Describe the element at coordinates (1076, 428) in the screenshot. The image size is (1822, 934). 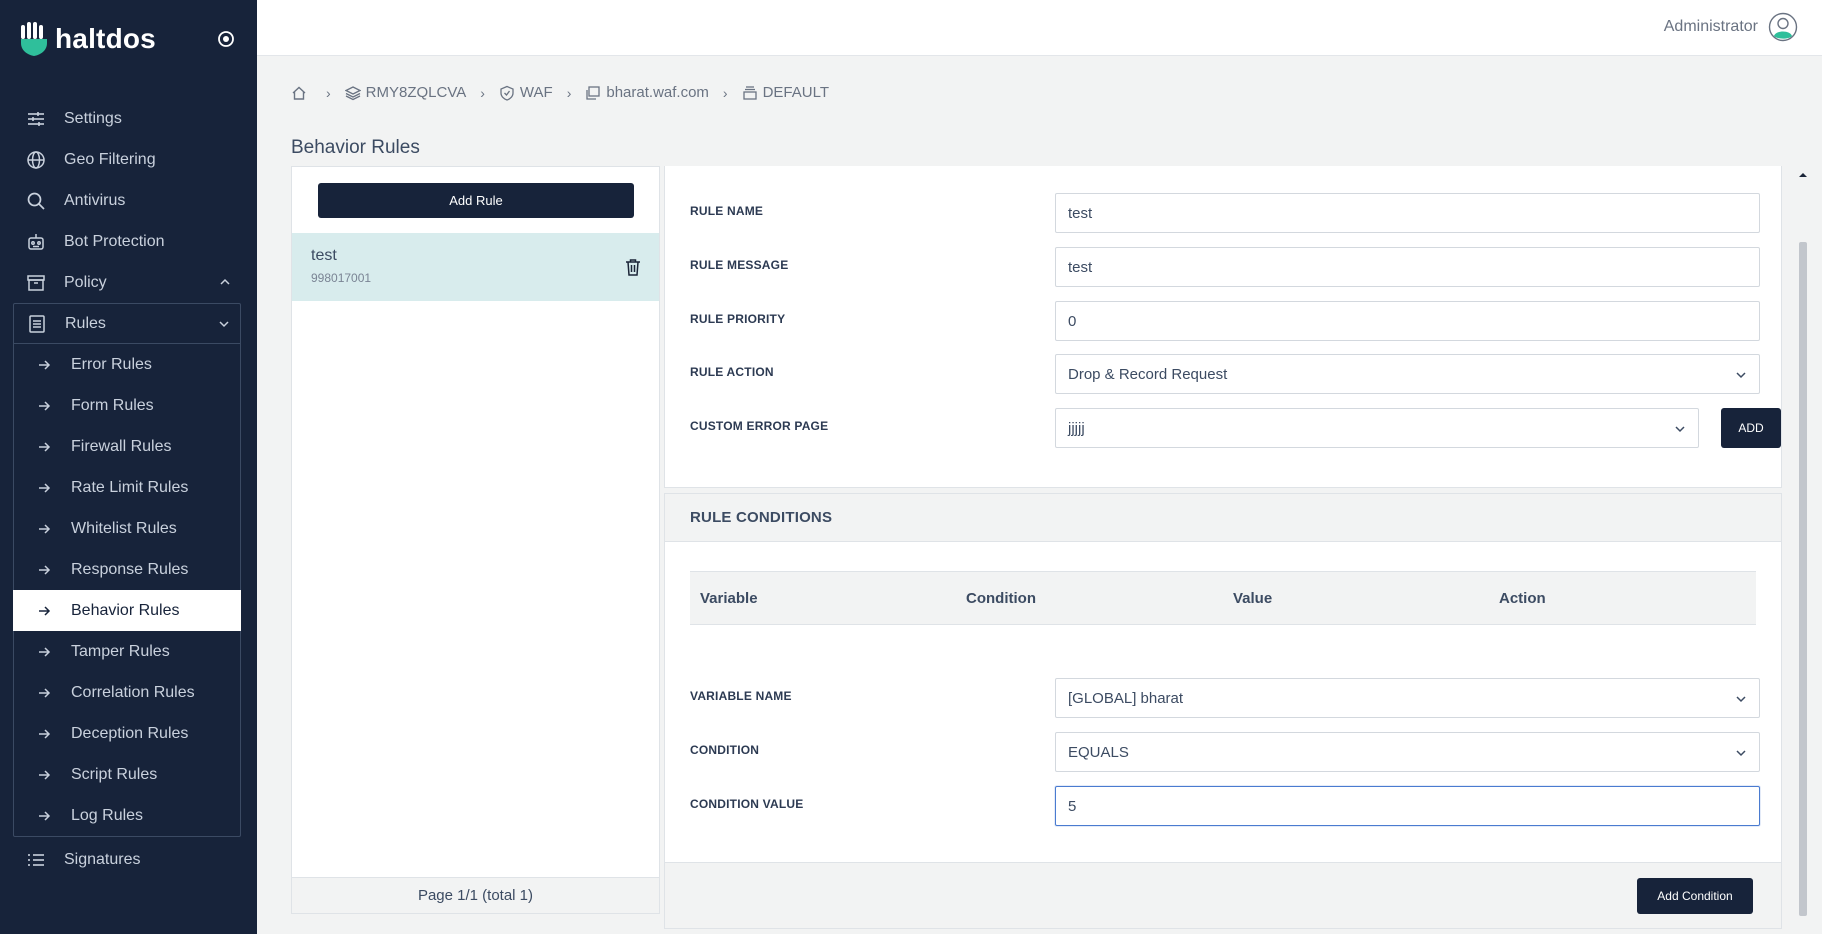
I see `custom-error-value: jjjjj` at that location.